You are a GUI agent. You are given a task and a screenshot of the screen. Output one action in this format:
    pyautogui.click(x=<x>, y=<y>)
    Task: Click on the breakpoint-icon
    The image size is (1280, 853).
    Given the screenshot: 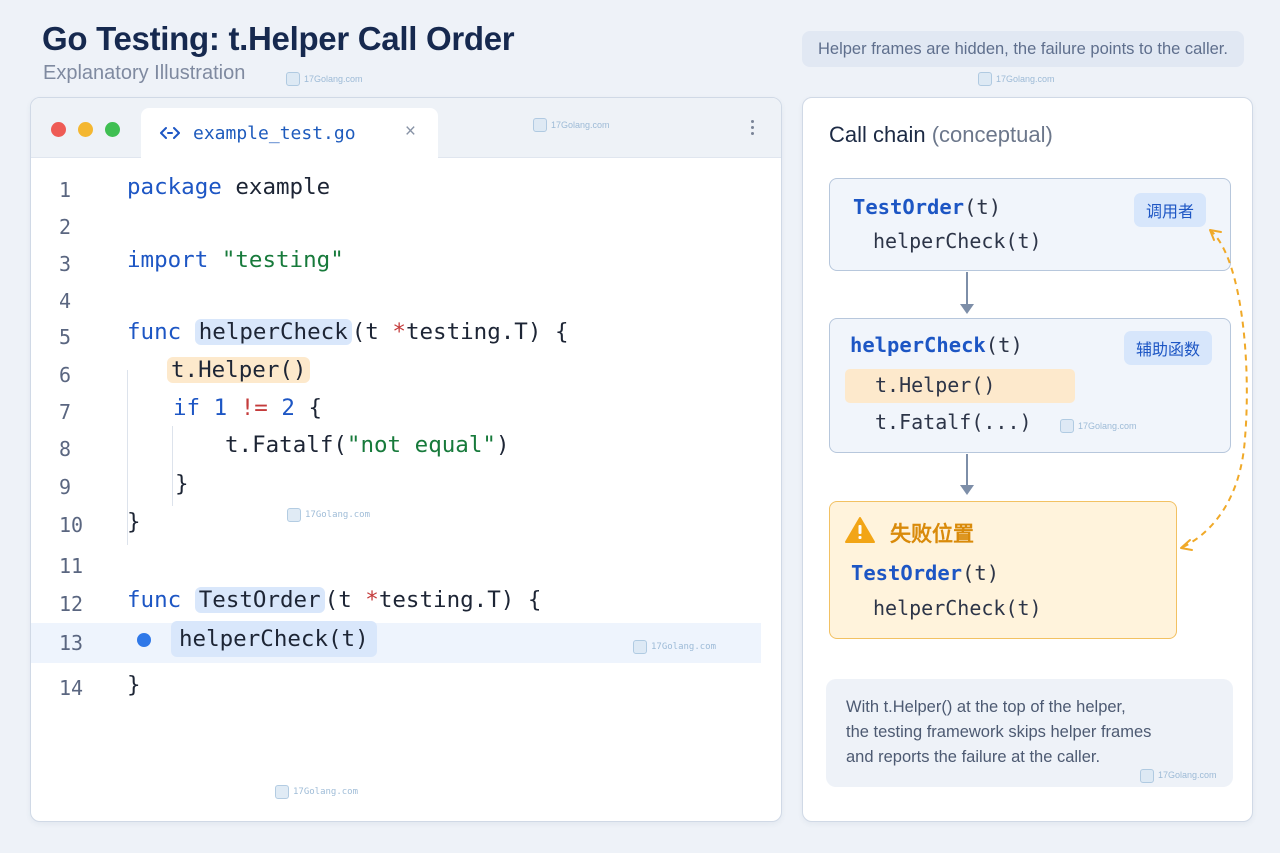 What is the action you would take?
    pyautogui.click(x=144, y=640)
    